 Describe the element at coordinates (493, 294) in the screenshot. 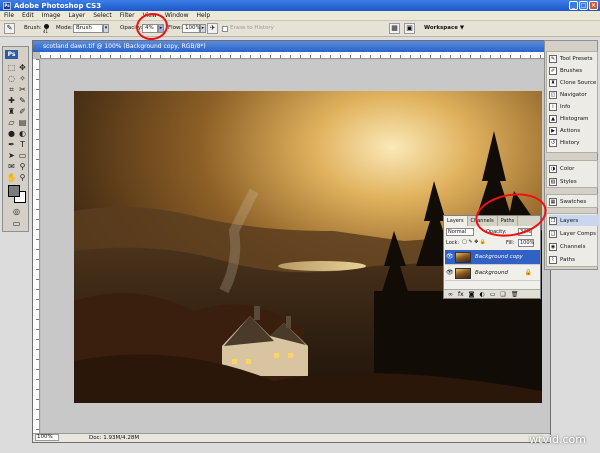

I see `folder-icon: ▭` at that location.